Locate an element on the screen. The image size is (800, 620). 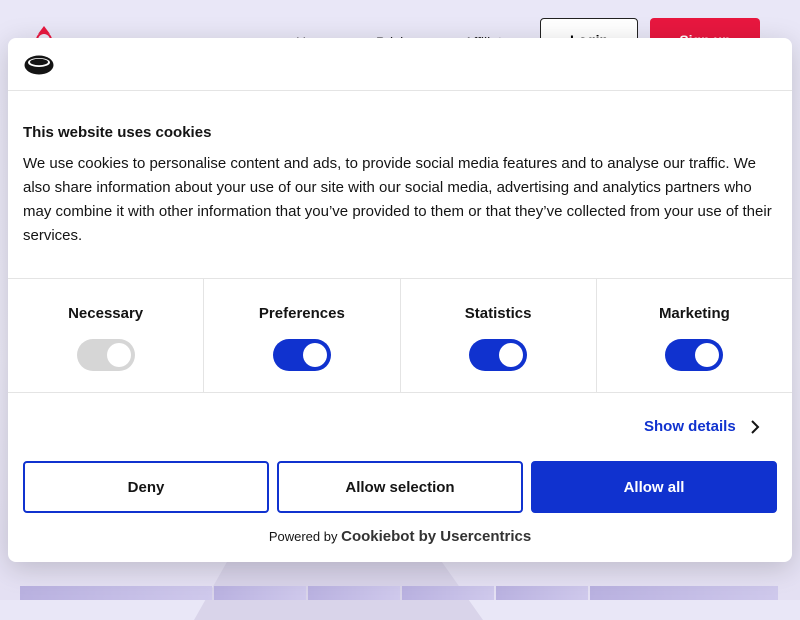
show-details-label: Show details is located at coordinates (690, 426).